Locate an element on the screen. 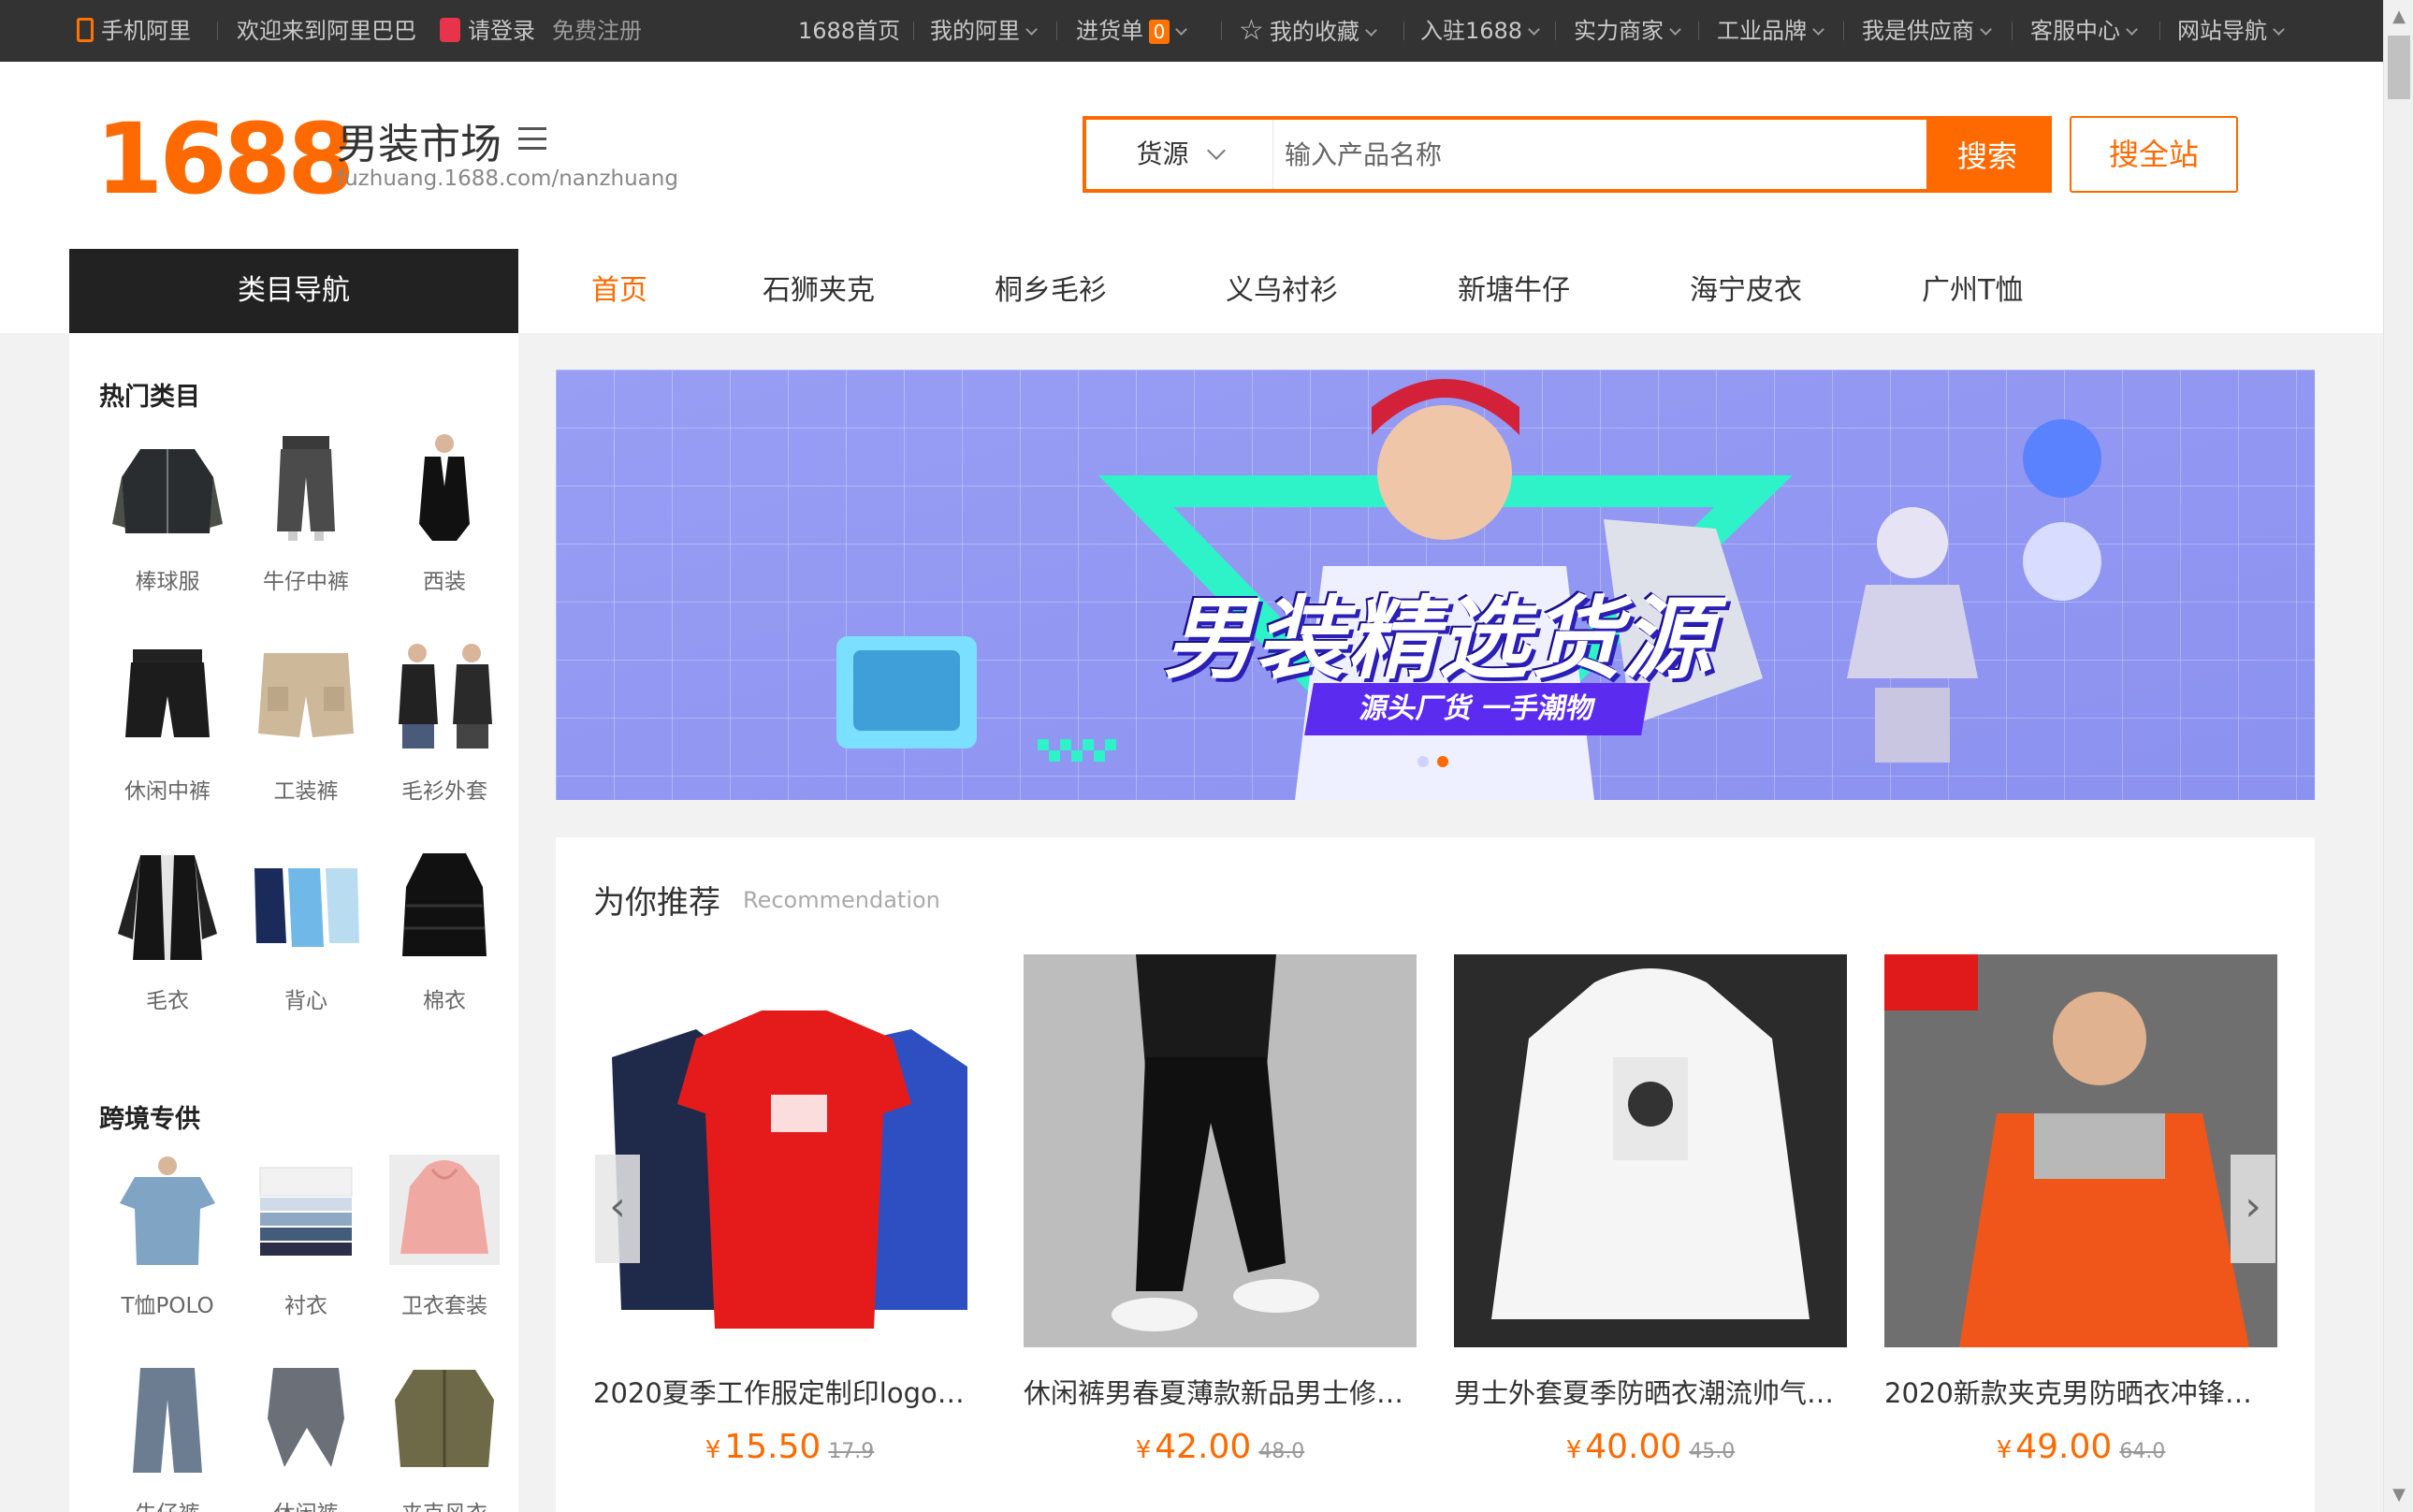  sitenav-menu: 网站导航 is located at coordinates (2230, 31).